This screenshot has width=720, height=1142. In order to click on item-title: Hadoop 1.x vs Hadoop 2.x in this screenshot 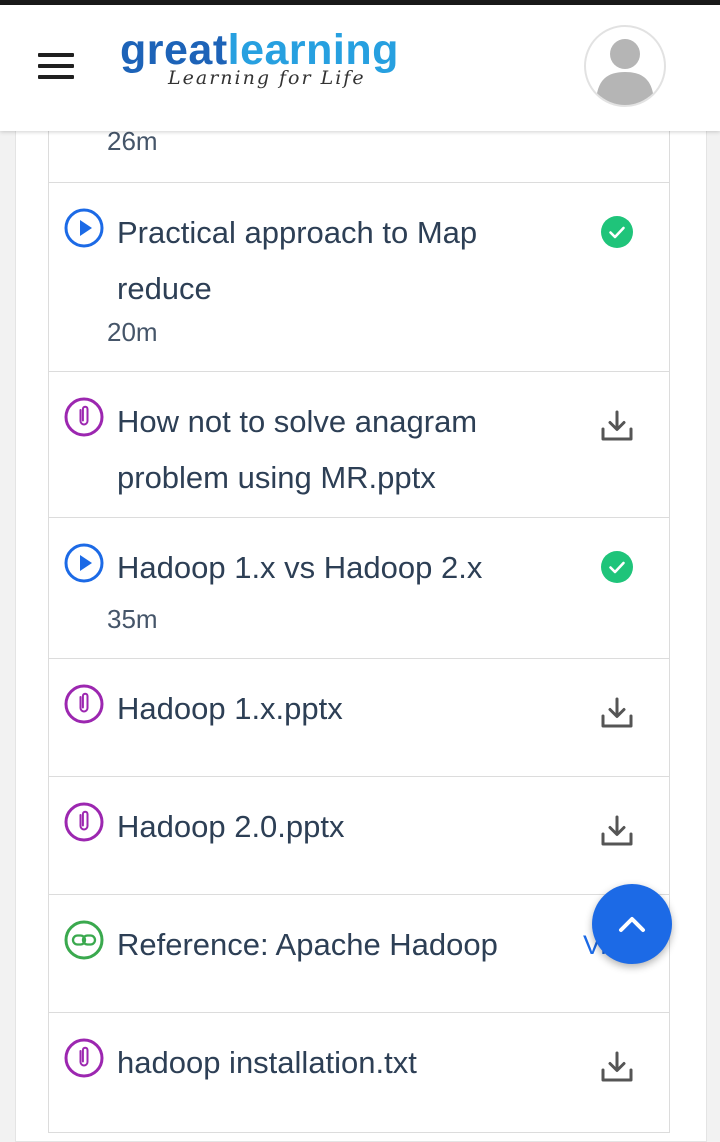, I will do `click(327, 568)`.